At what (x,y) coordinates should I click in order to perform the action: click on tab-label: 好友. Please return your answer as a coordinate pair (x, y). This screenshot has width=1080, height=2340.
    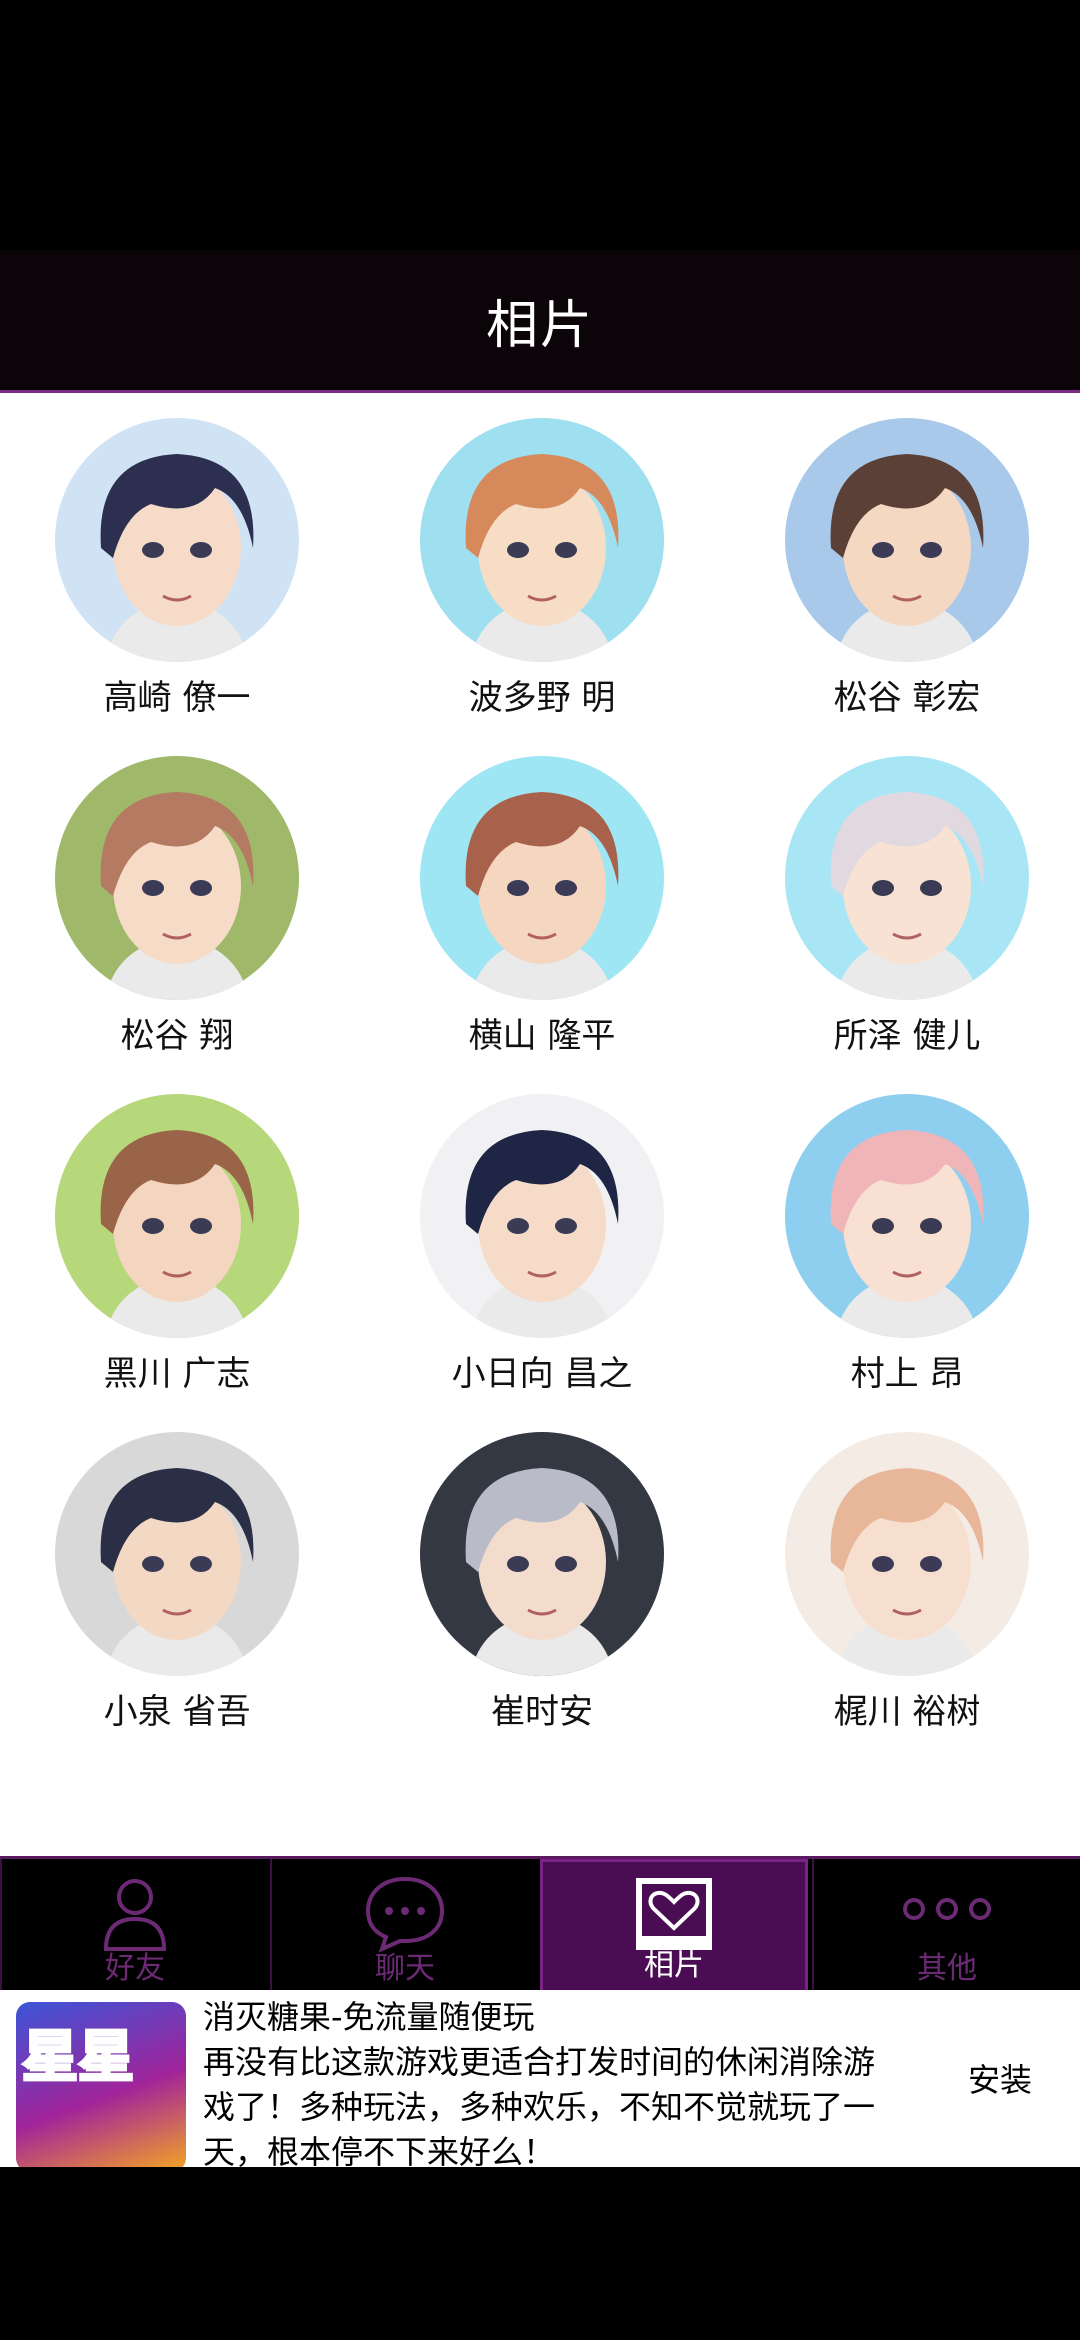
    Looking at the image, I should click on (135, 1968).